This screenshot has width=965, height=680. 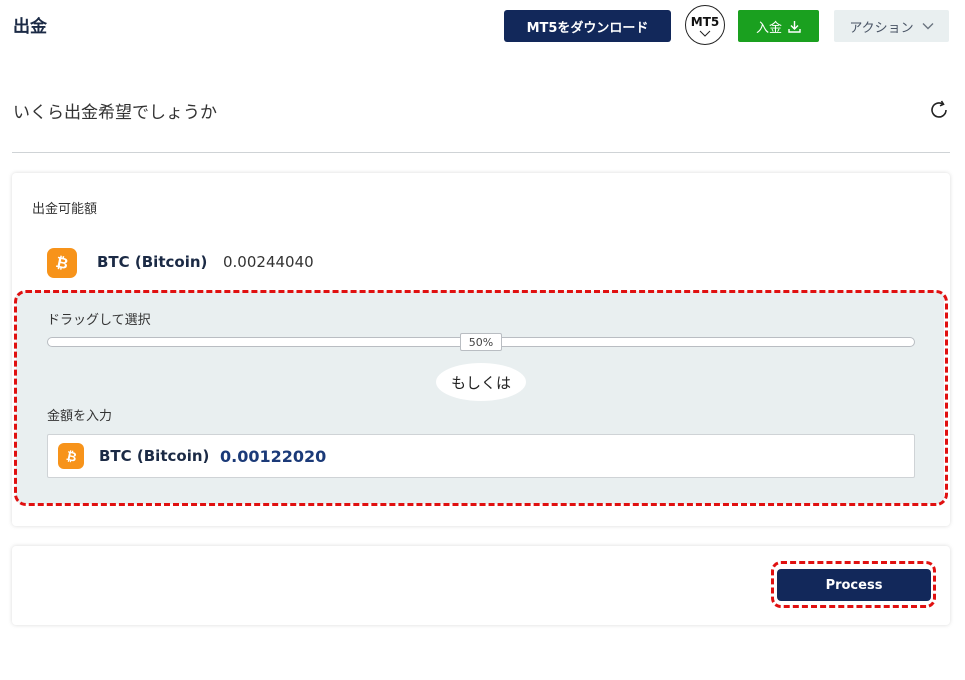 What do you see at coordinates (481, 382) in the screenshot?
I see `or-separator: もしくは` at bounding box center [481, 382].